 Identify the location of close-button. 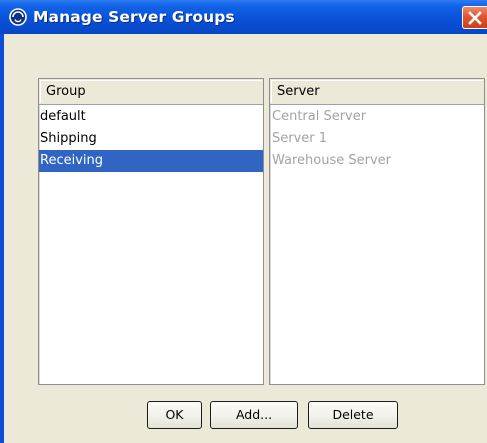
(474, 17).